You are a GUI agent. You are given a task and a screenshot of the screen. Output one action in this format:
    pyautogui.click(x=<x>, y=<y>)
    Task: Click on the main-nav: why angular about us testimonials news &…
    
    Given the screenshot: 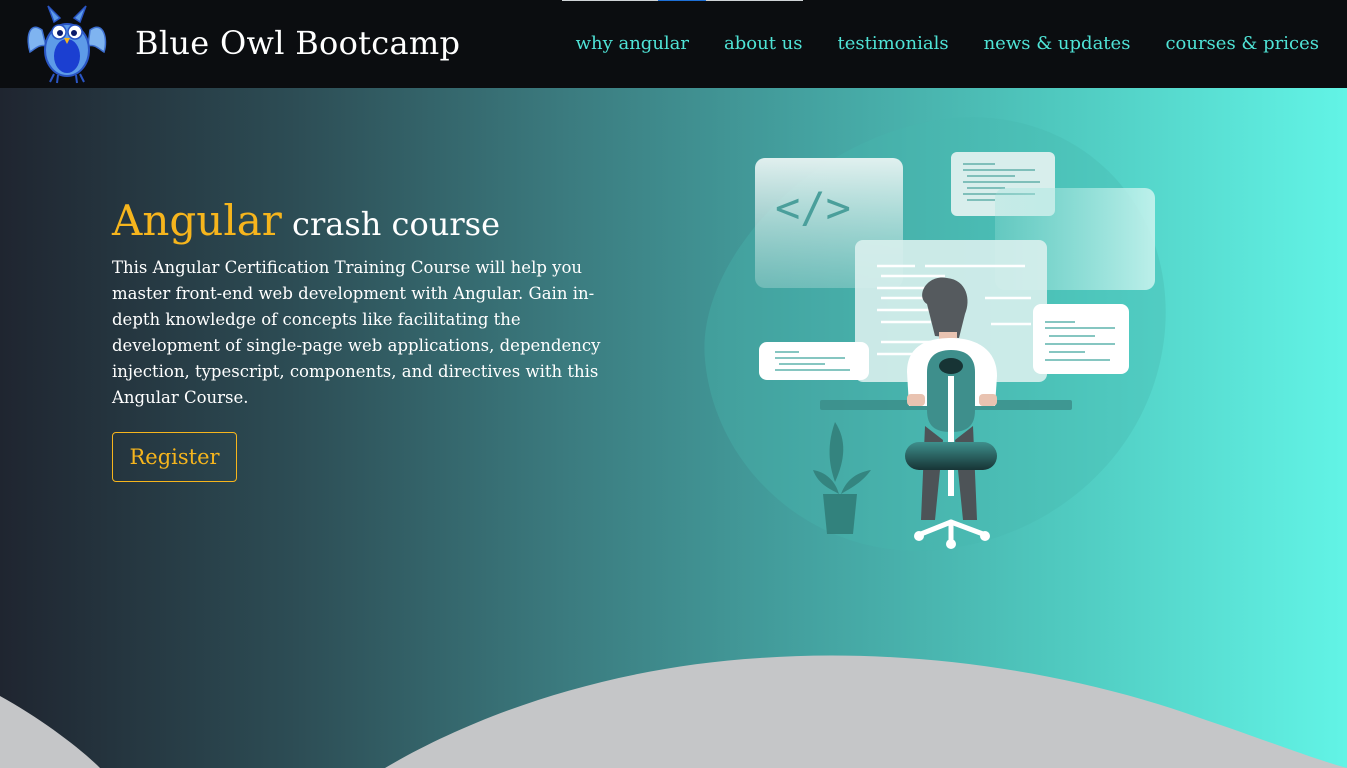 What is the action you would take?
    pyautogui.click(x=947, y=43)
    